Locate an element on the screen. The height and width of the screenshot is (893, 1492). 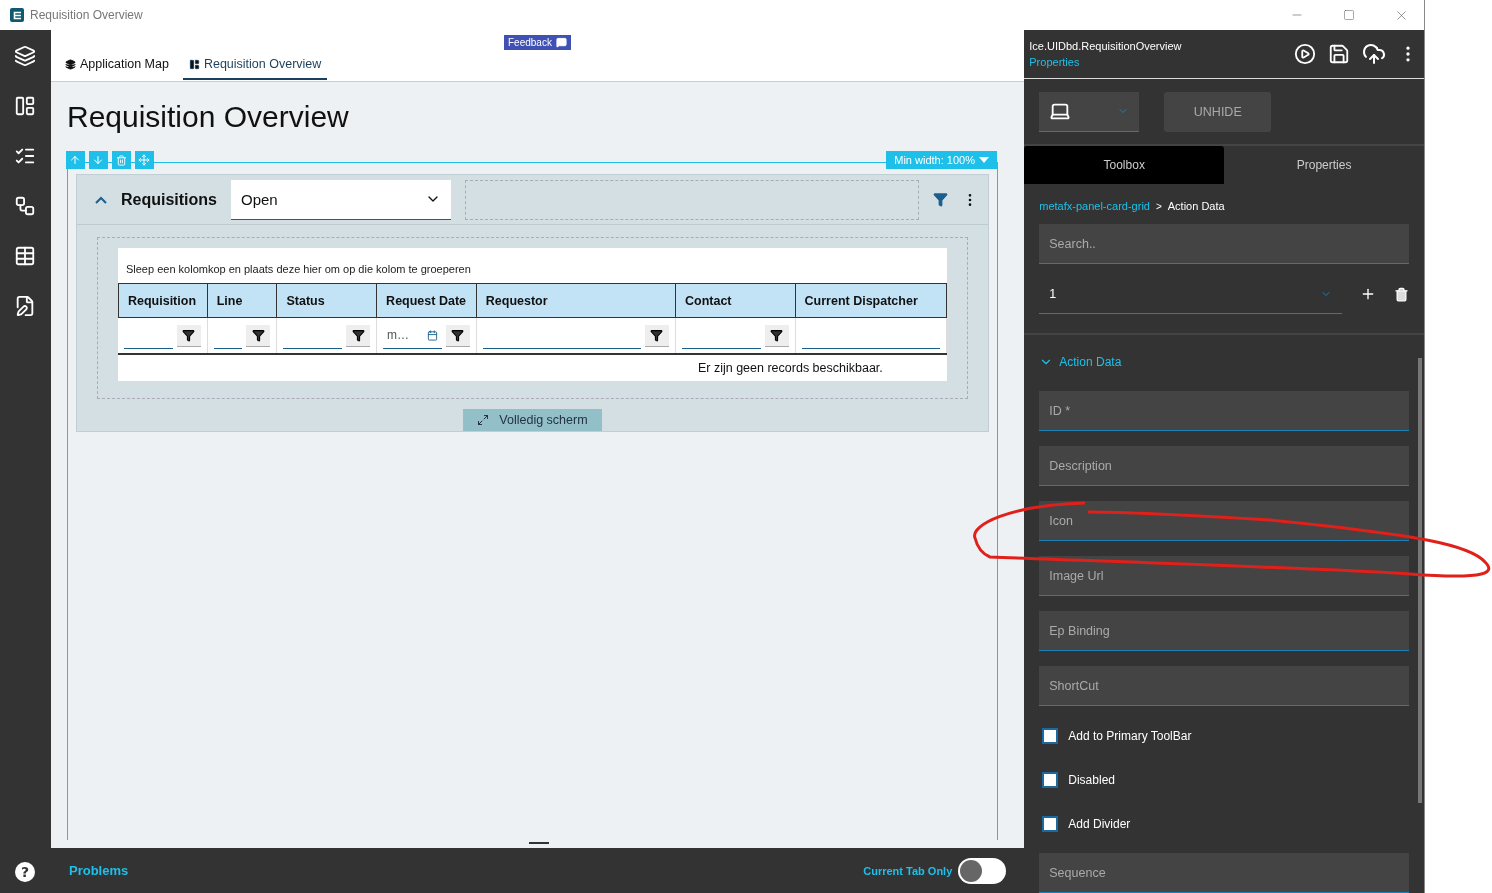
arrow-up-icon is located at coordinates (75, 160).